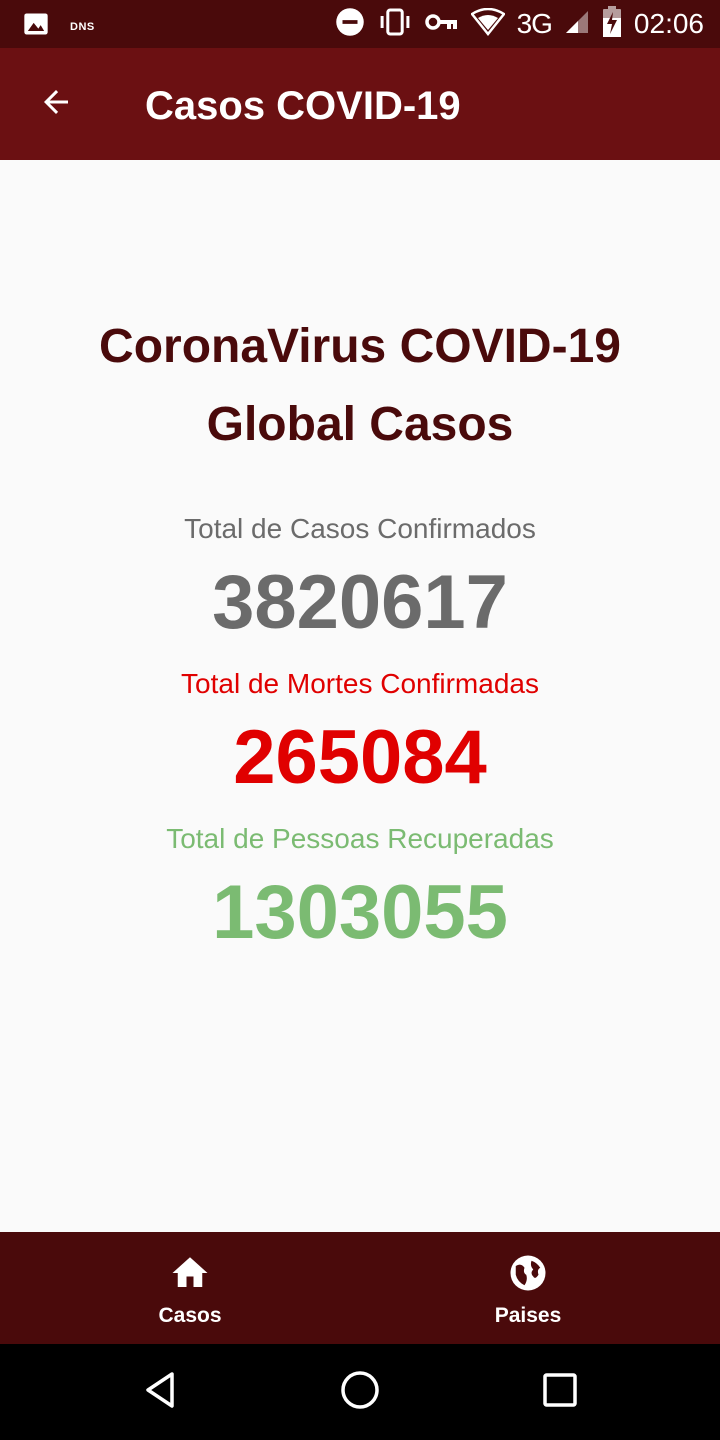 This screenshot has height=1440, width=720. I want to click on nav-item-paises: Paises, so click(540, 1288).